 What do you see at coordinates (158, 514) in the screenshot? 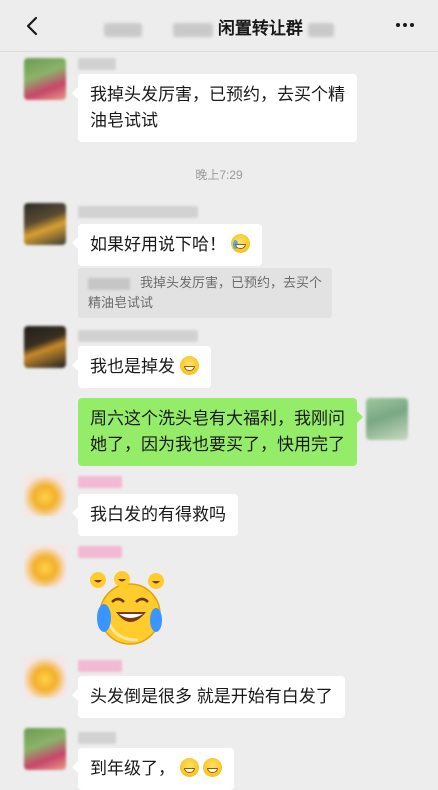
I see `message-text: 我白发的有得救吗` at bounding box center [158, 514].